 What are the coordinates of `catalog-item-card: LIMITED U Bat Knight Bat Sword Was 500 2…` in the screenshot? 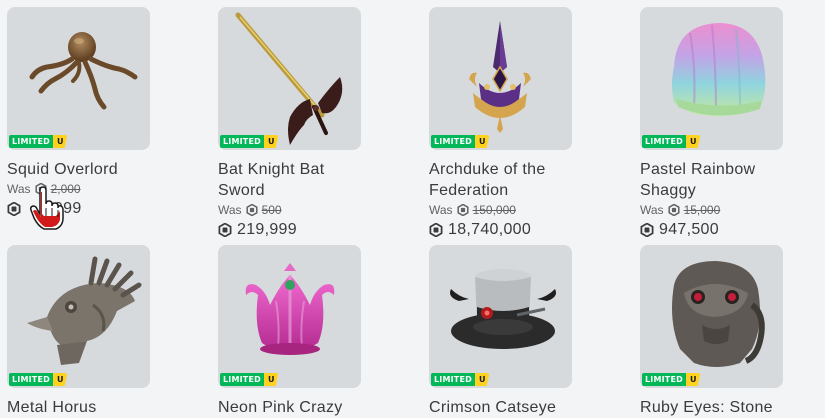 It's located at (290, 123).